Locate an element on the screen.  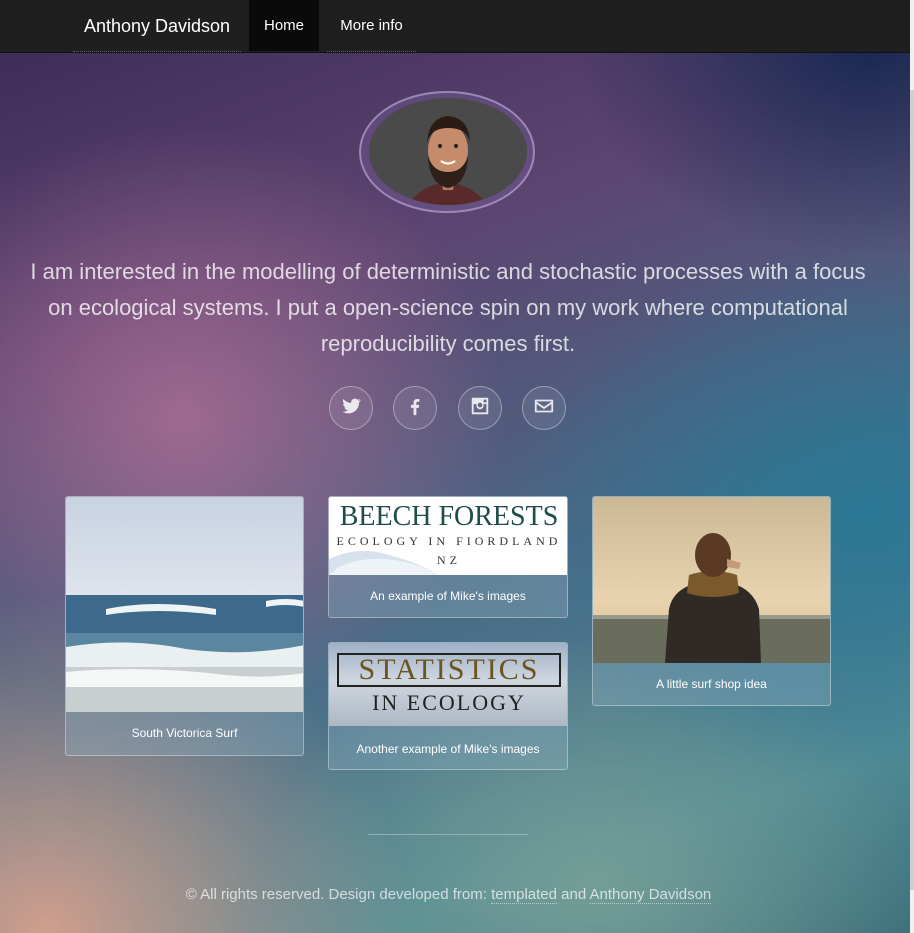
facebook-icon is located at coordinates (415, 408).